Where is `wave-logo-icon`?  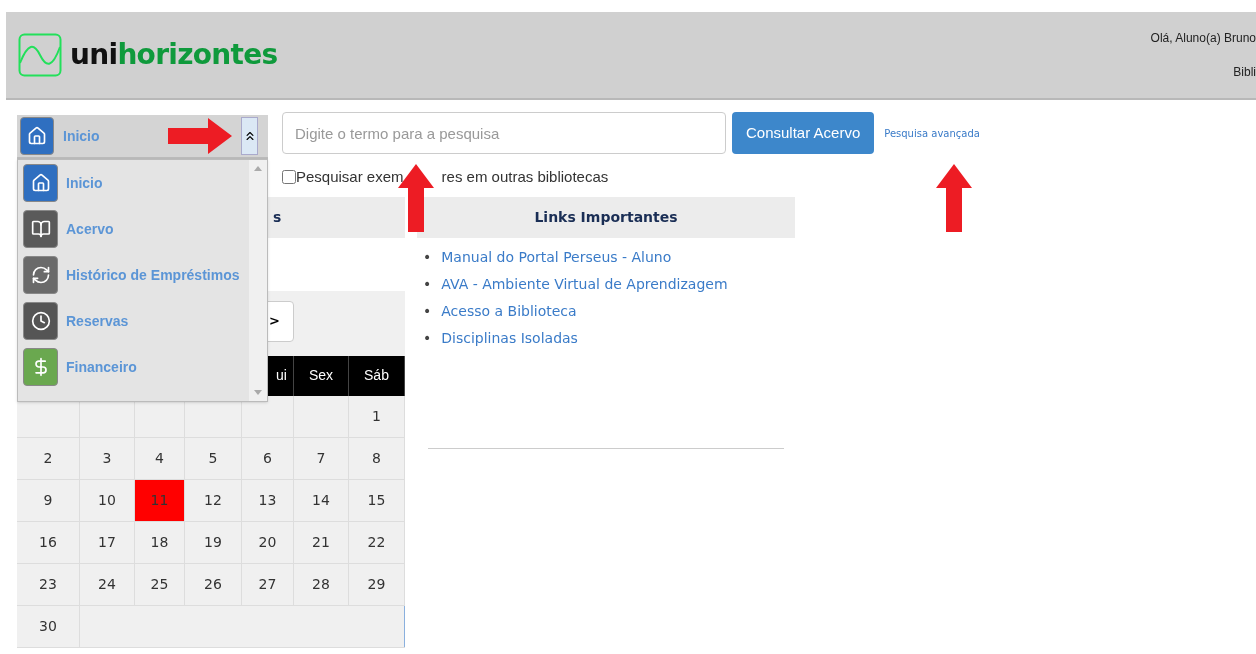
wave-logo-icon is located at coordinates (40, 55).